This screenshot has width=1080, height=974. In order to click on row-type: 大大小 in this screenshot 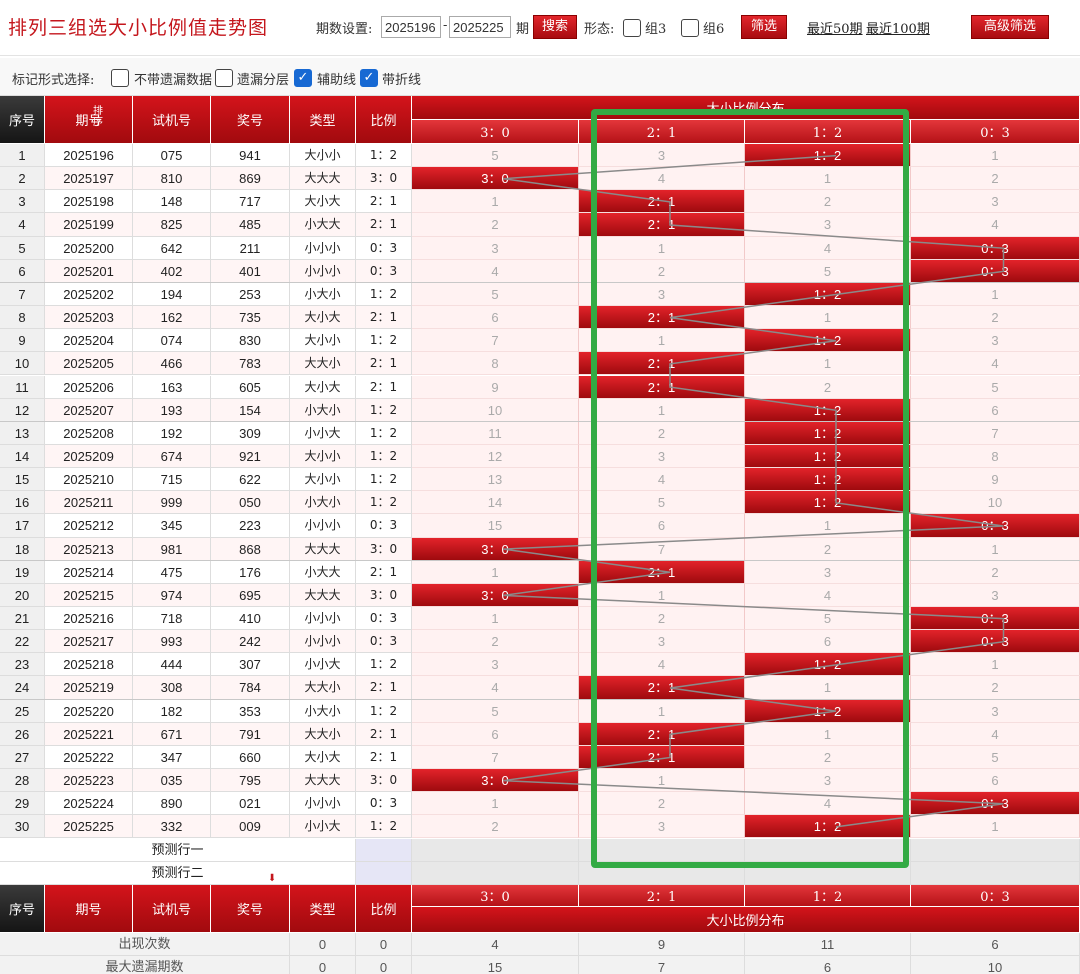, I will do `click(323, 734)`.